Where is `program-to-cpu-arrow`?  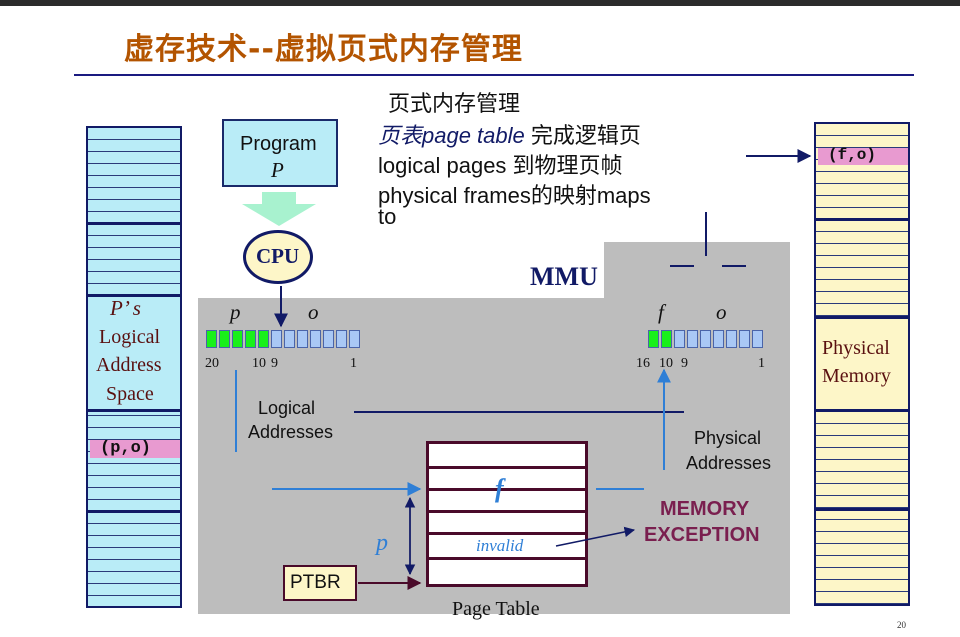 program-to-cpu-arrow is located at coordinates (279, 209).